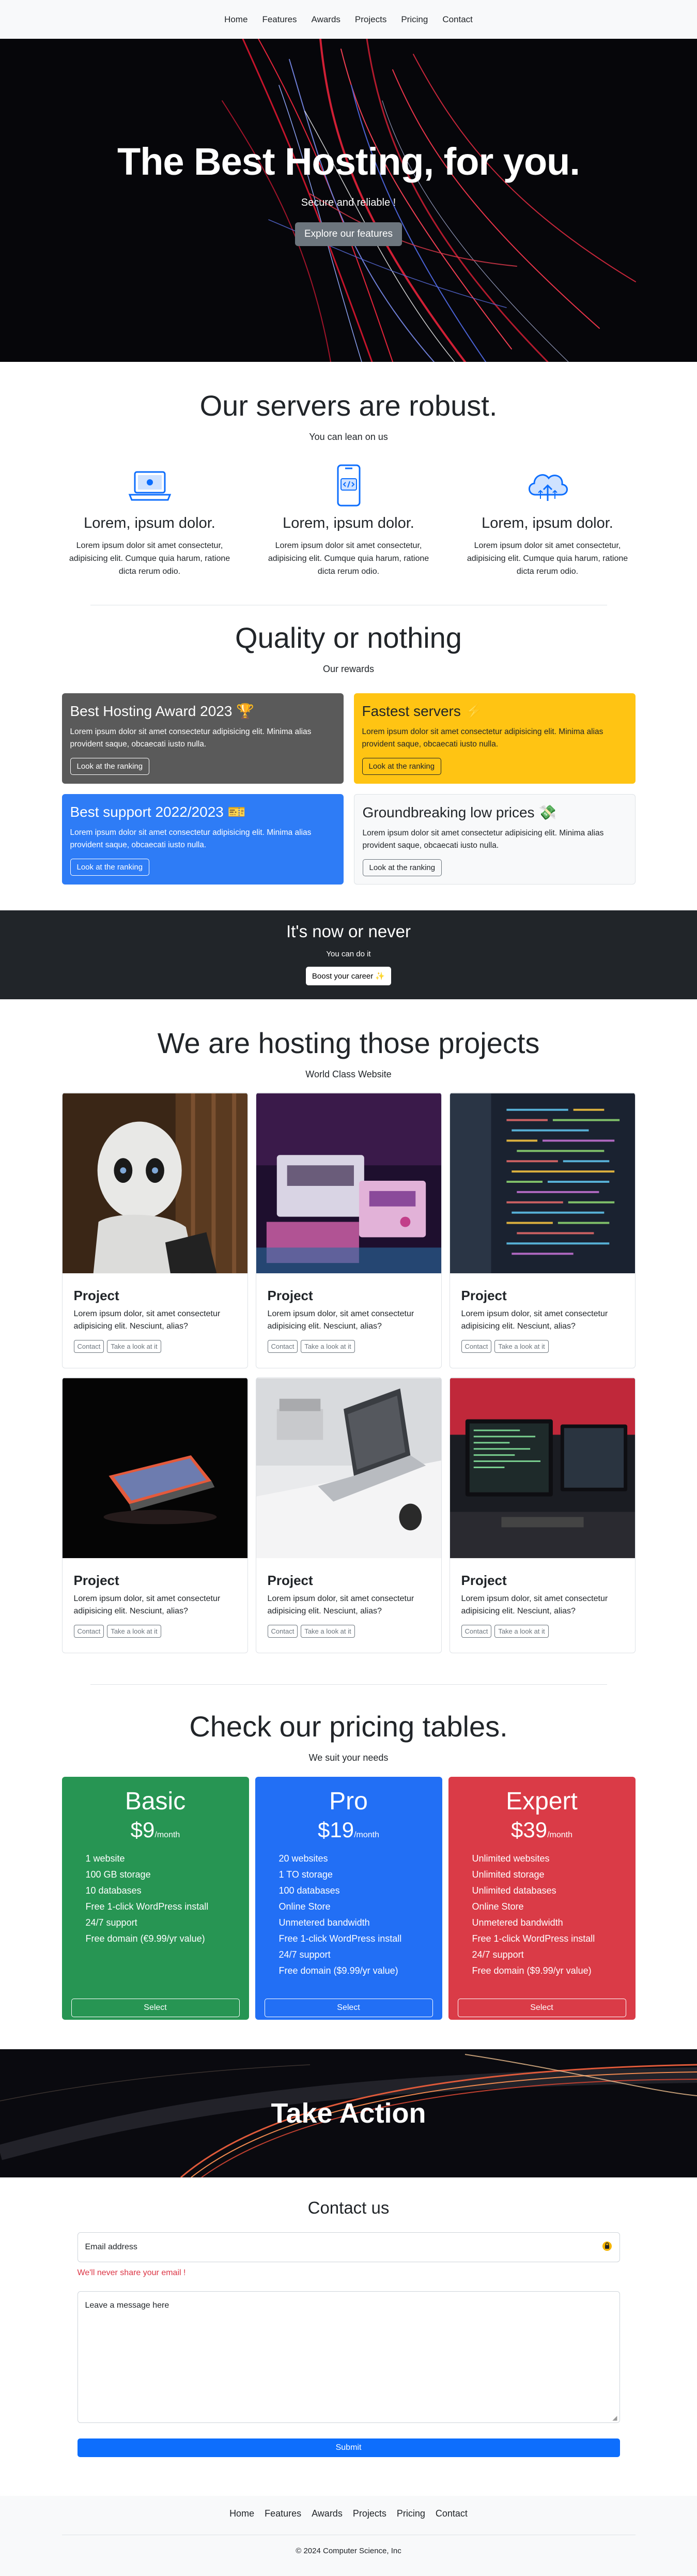 Image resolution: width=697 pixels, height=2576 pixels. What do you see at coordinates (348, 2551) in the screenshot?
I see `copyright: © 2024 Computer Science, Inc` at bounding box center [348, 2551].